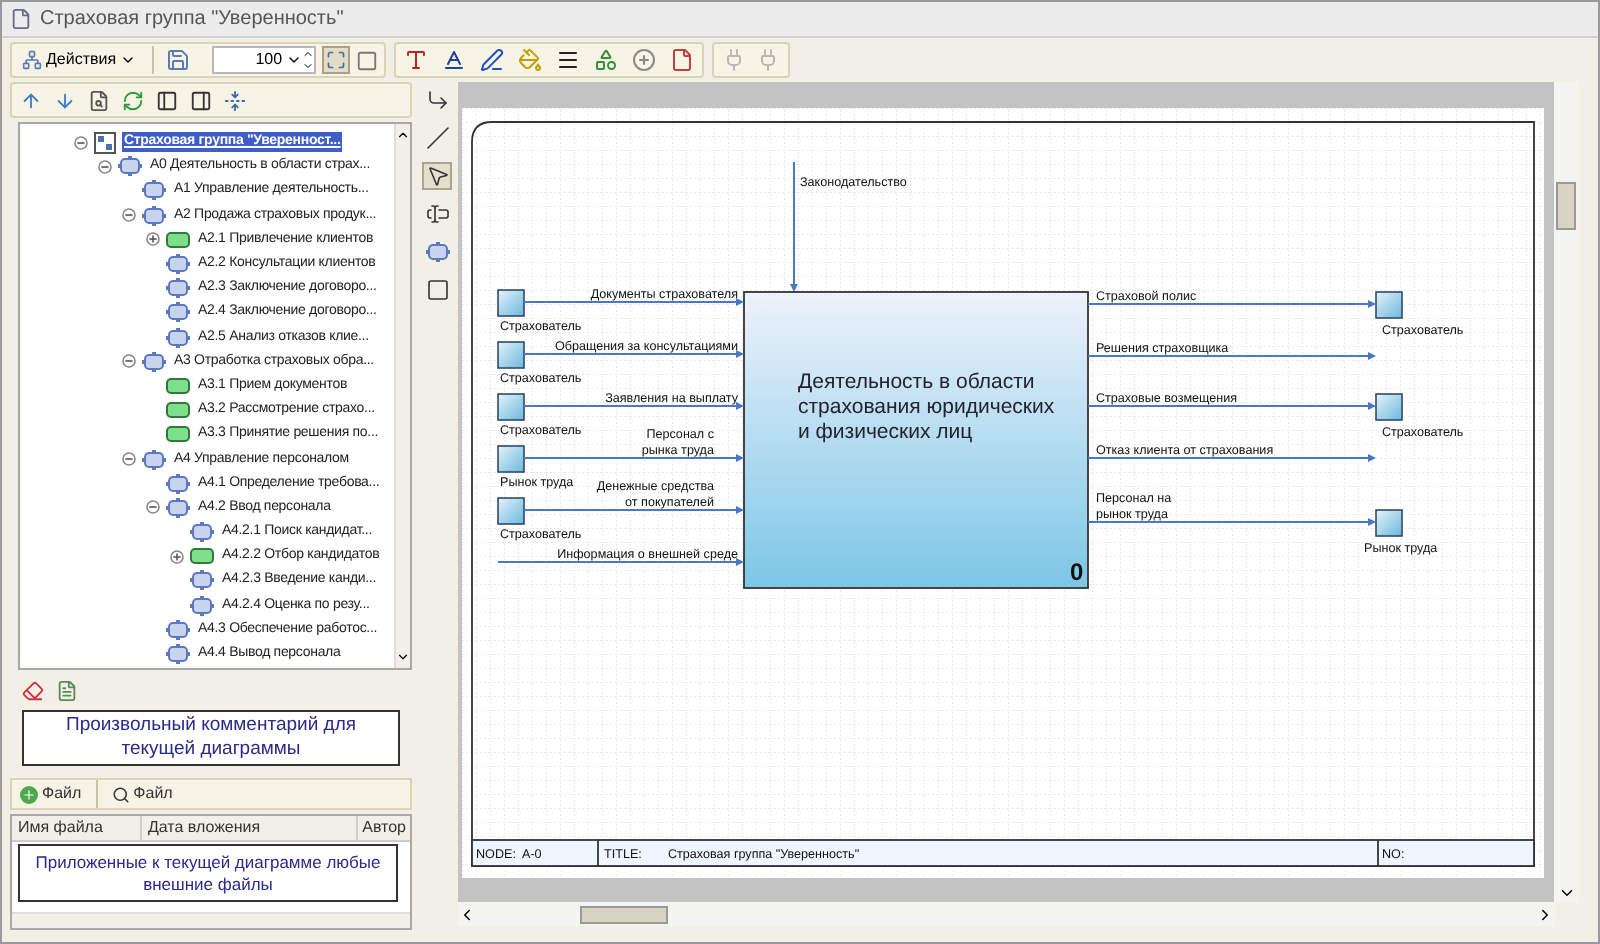 This screenshot has width=1600, height=944. What do you see at coordinates (133, 100) in the screenshot?
I see `refresh-icon` at bounding box center [133, 100].